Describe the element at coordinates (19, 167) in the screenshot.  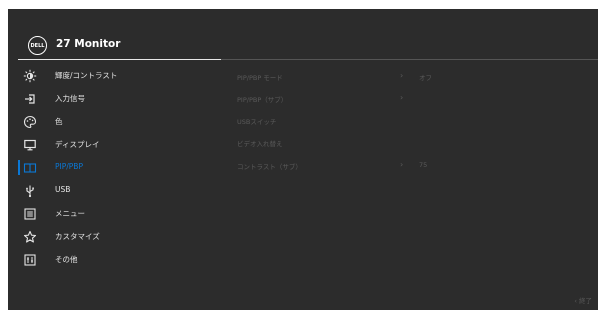
I see `active-indicator` at that location.